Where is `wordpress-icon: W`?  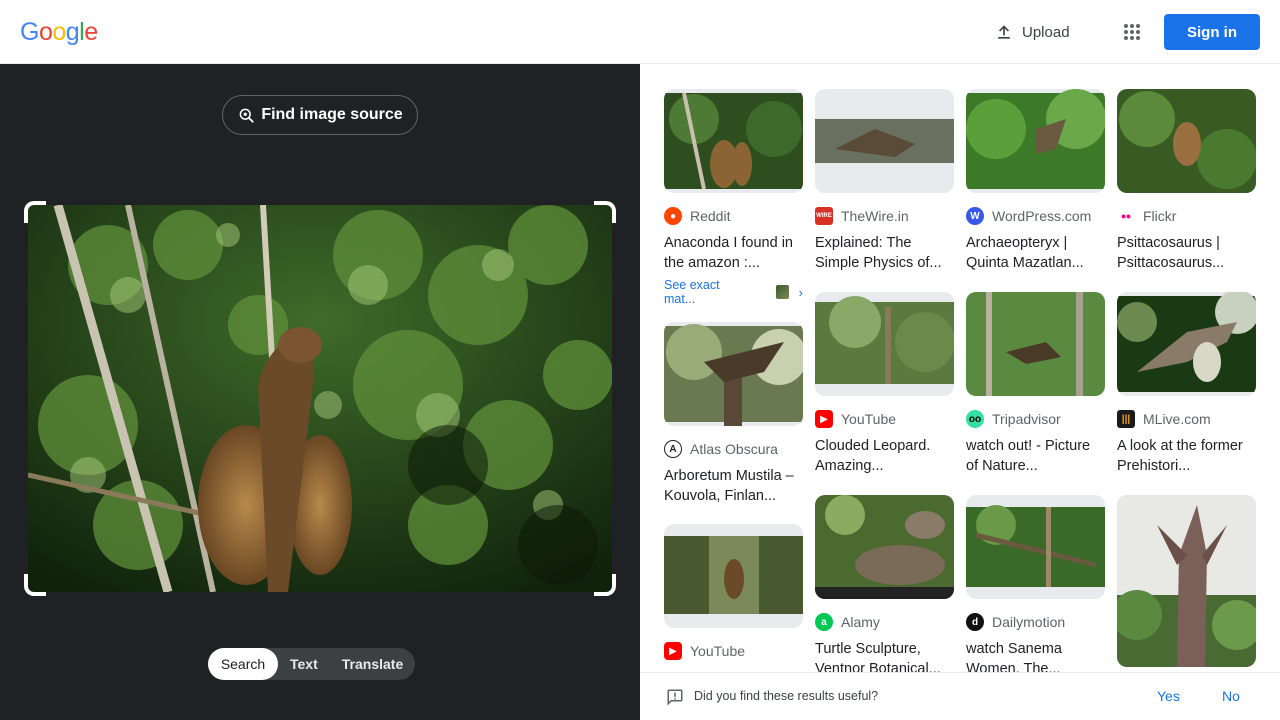 wordpress-icon: W is located at coordinates (975, 216).